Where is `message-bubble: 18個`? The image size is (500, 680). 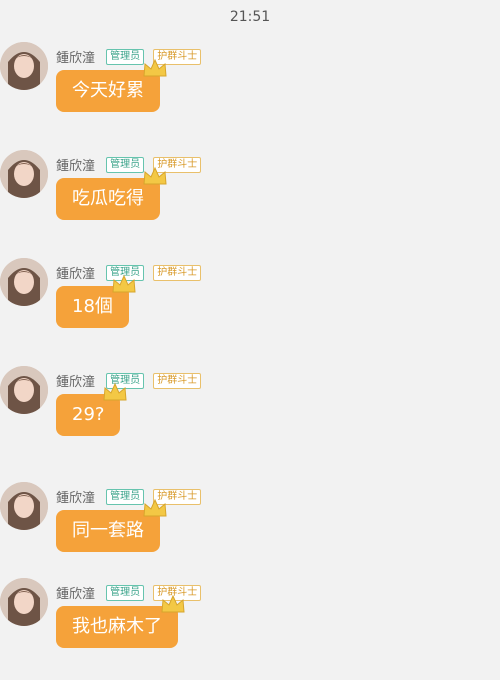
message-bubble: 18個 is located at coordinates (96, 301).